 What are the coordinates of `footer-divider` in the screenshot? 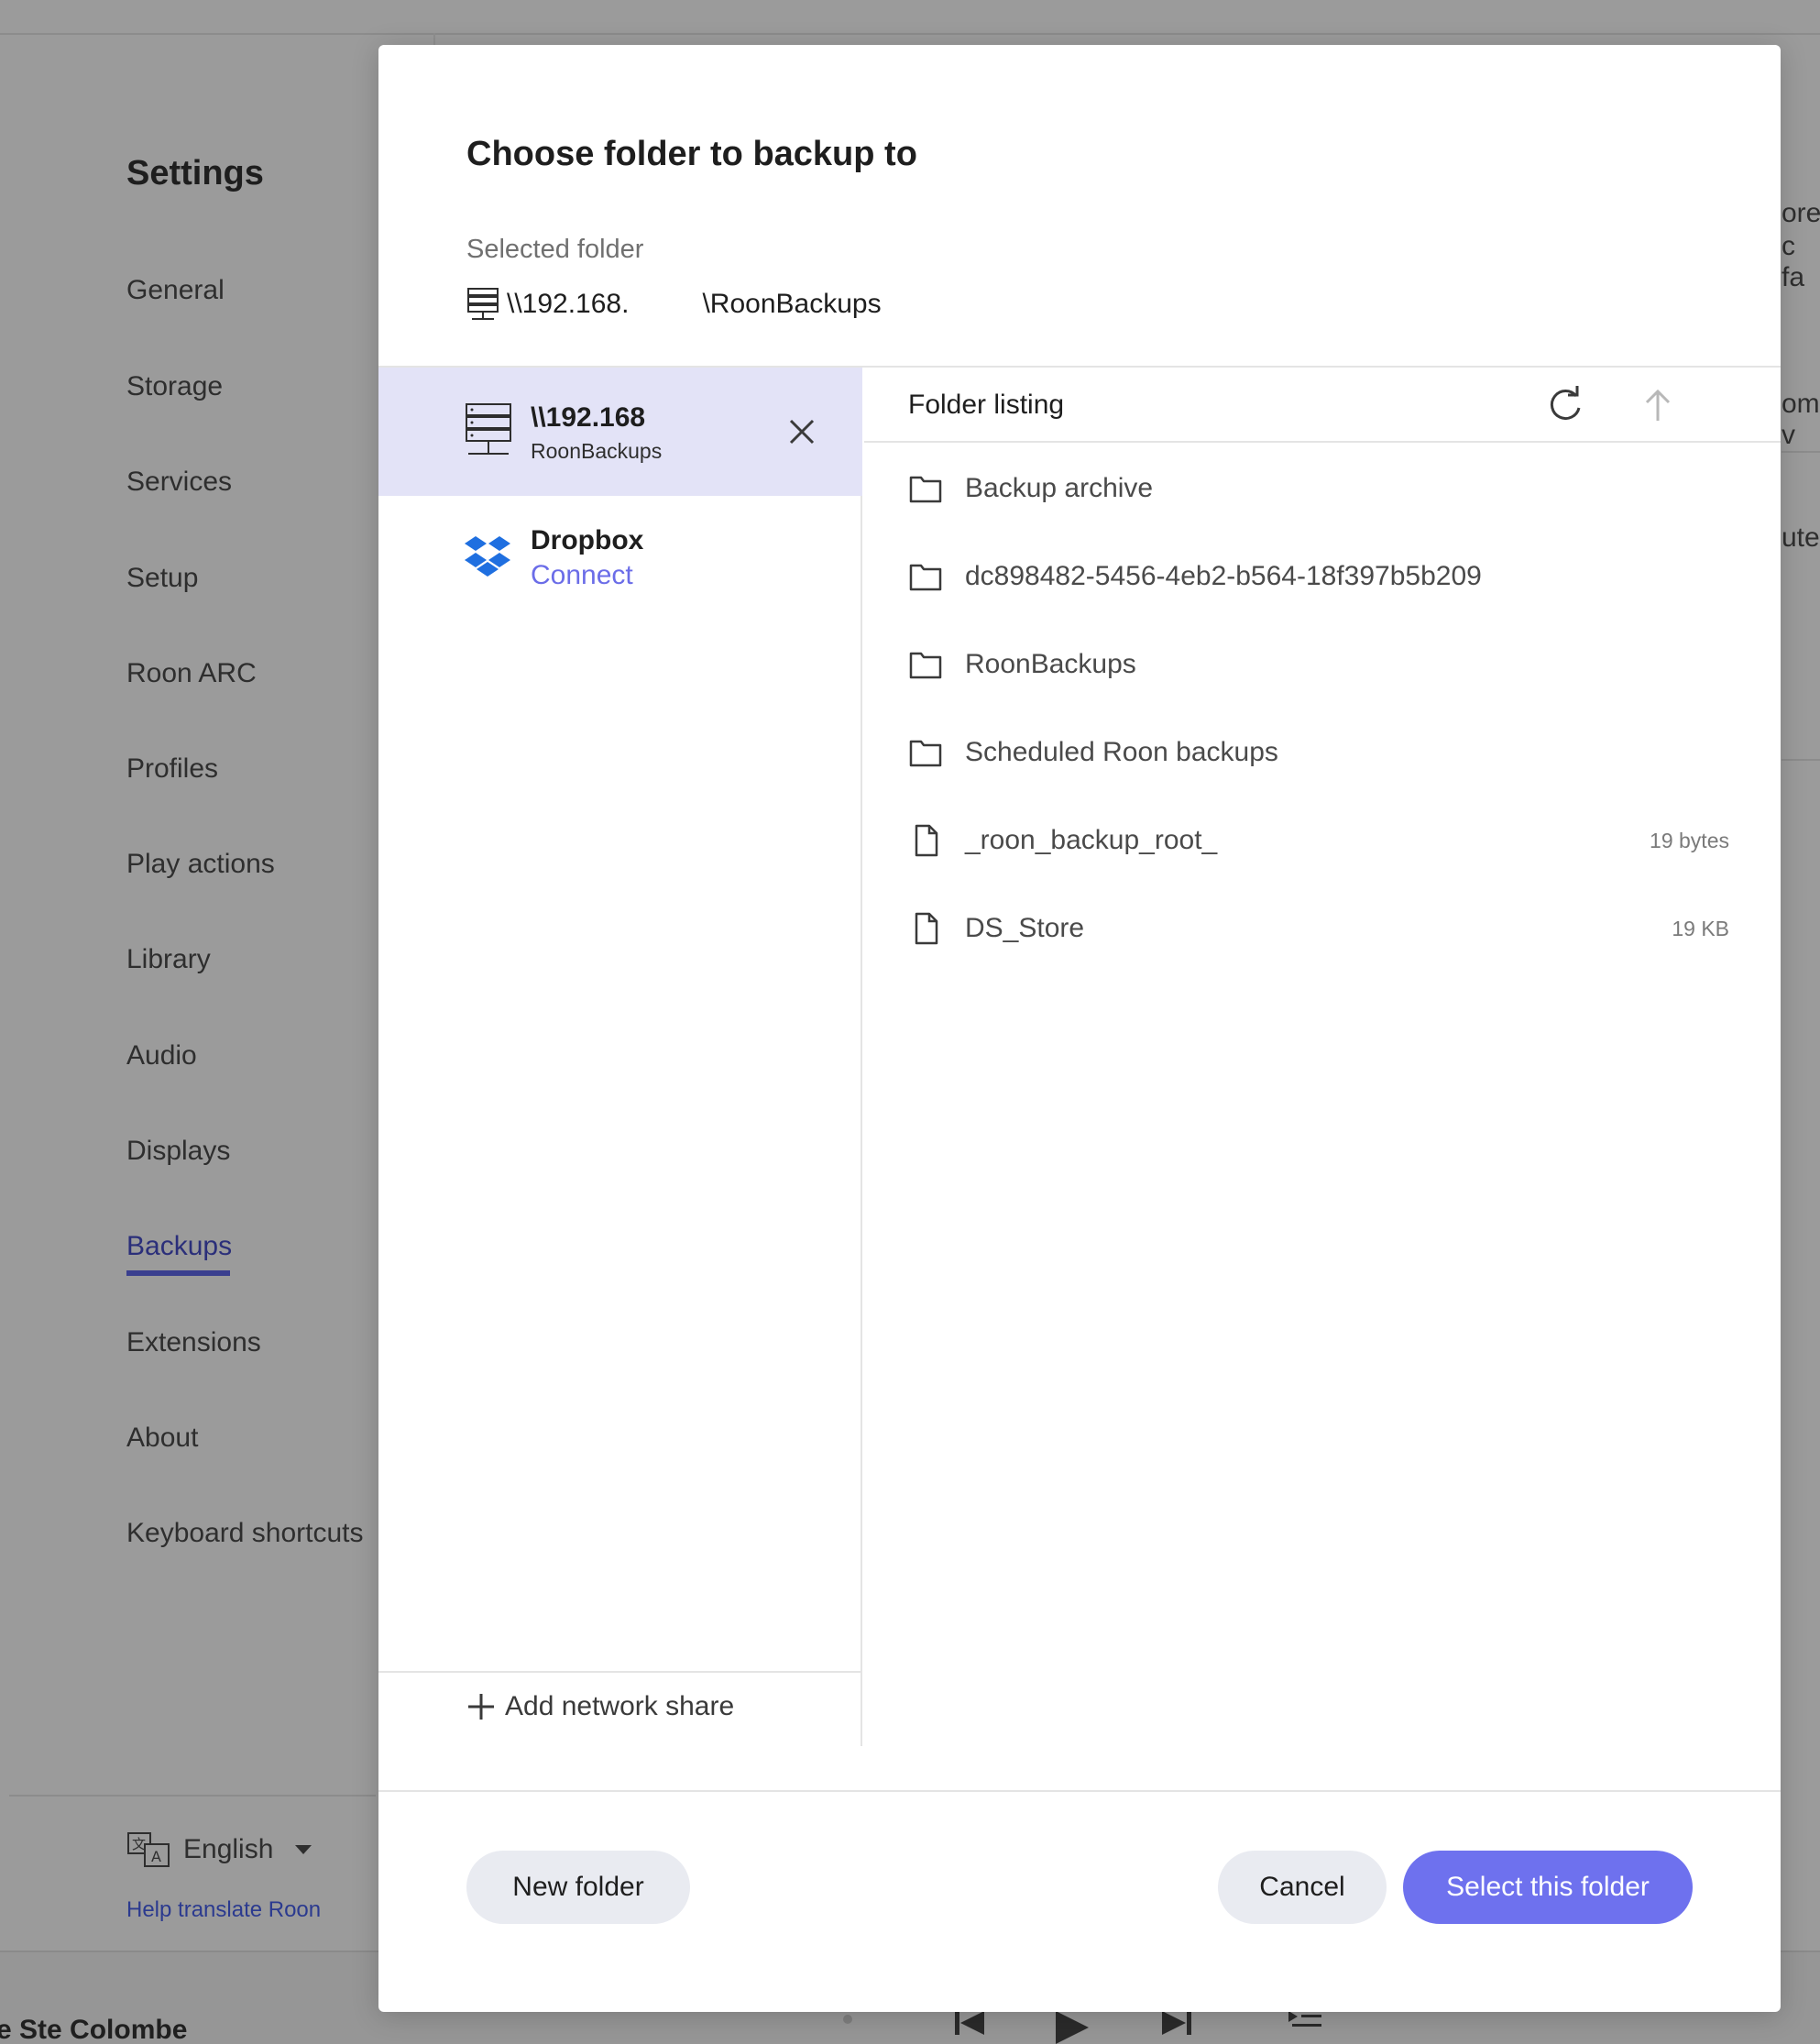 It's located at (1079, 1791).